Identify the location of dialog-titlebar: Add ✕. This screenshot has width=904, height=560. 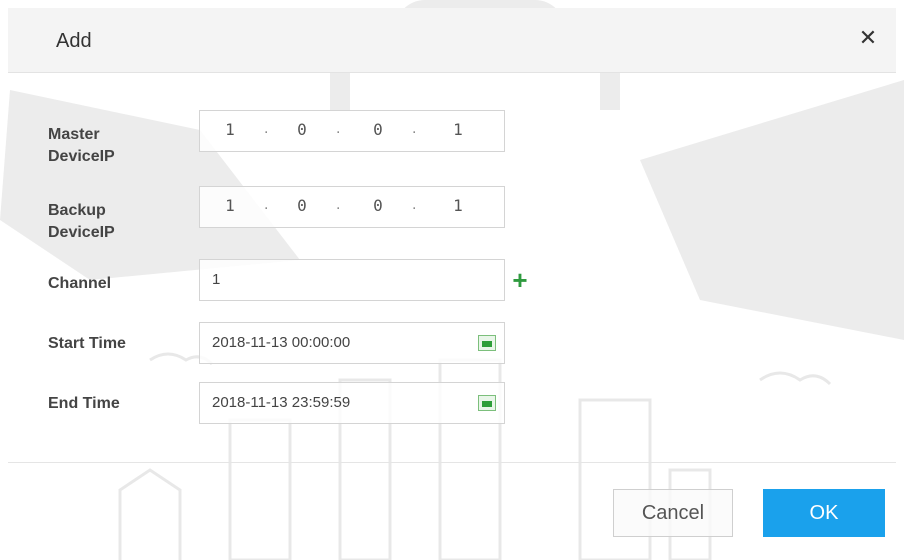
(452, 40).